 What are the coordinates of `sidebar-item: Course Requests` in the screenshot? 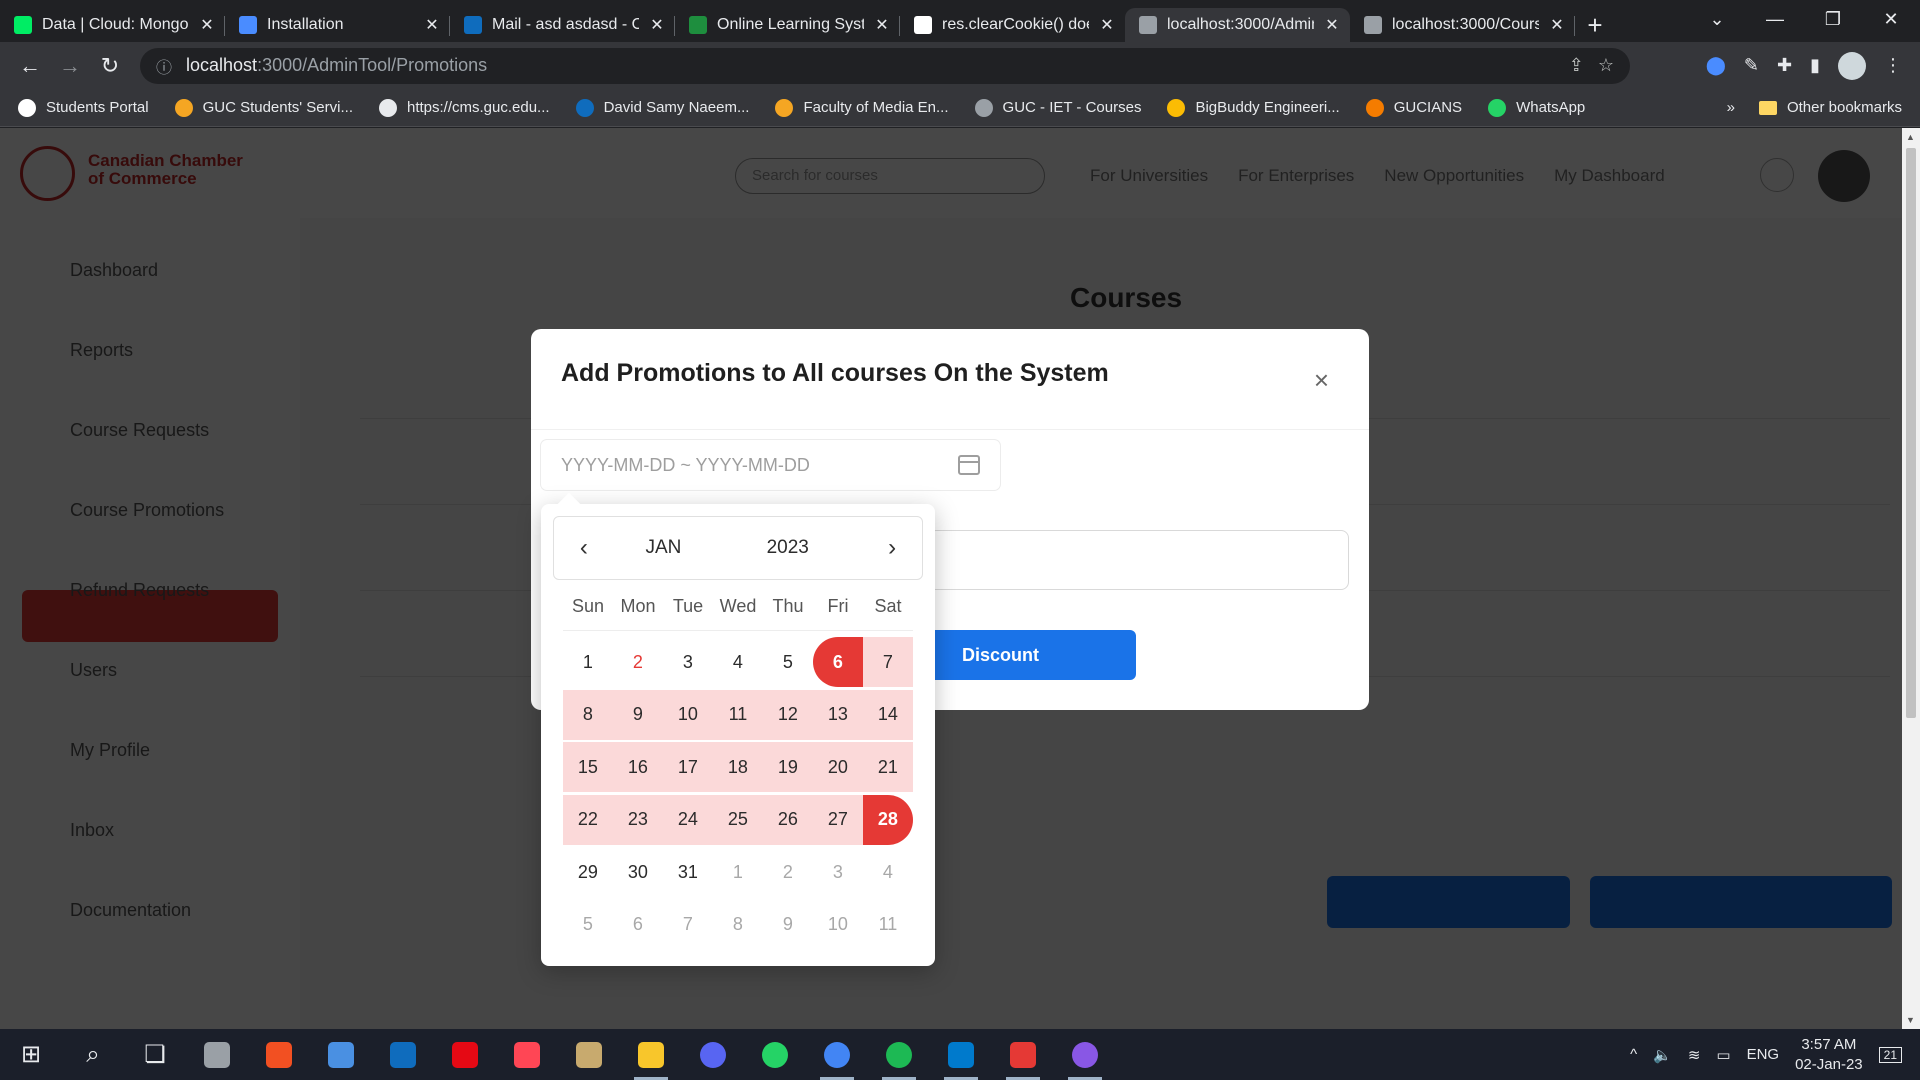 It's located at (139, 430).